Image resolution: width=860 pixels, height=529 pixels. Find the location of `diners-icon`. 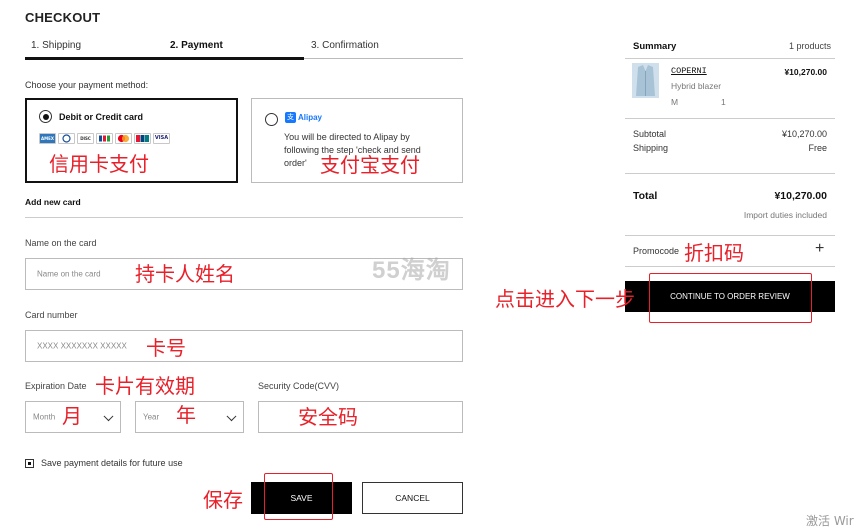

diners-icon is located at coordinates (66, 138).